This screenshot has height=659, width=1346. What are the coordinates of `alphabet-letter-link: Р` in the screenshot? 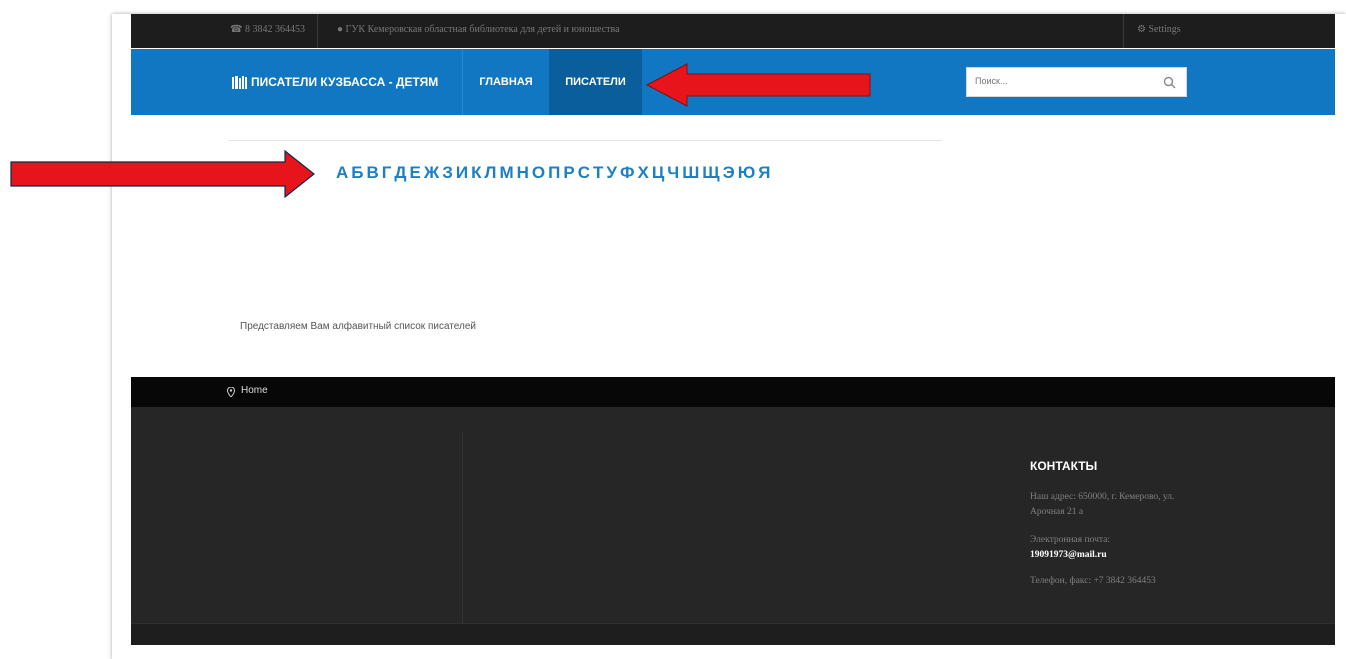 It's located at (569, 173).